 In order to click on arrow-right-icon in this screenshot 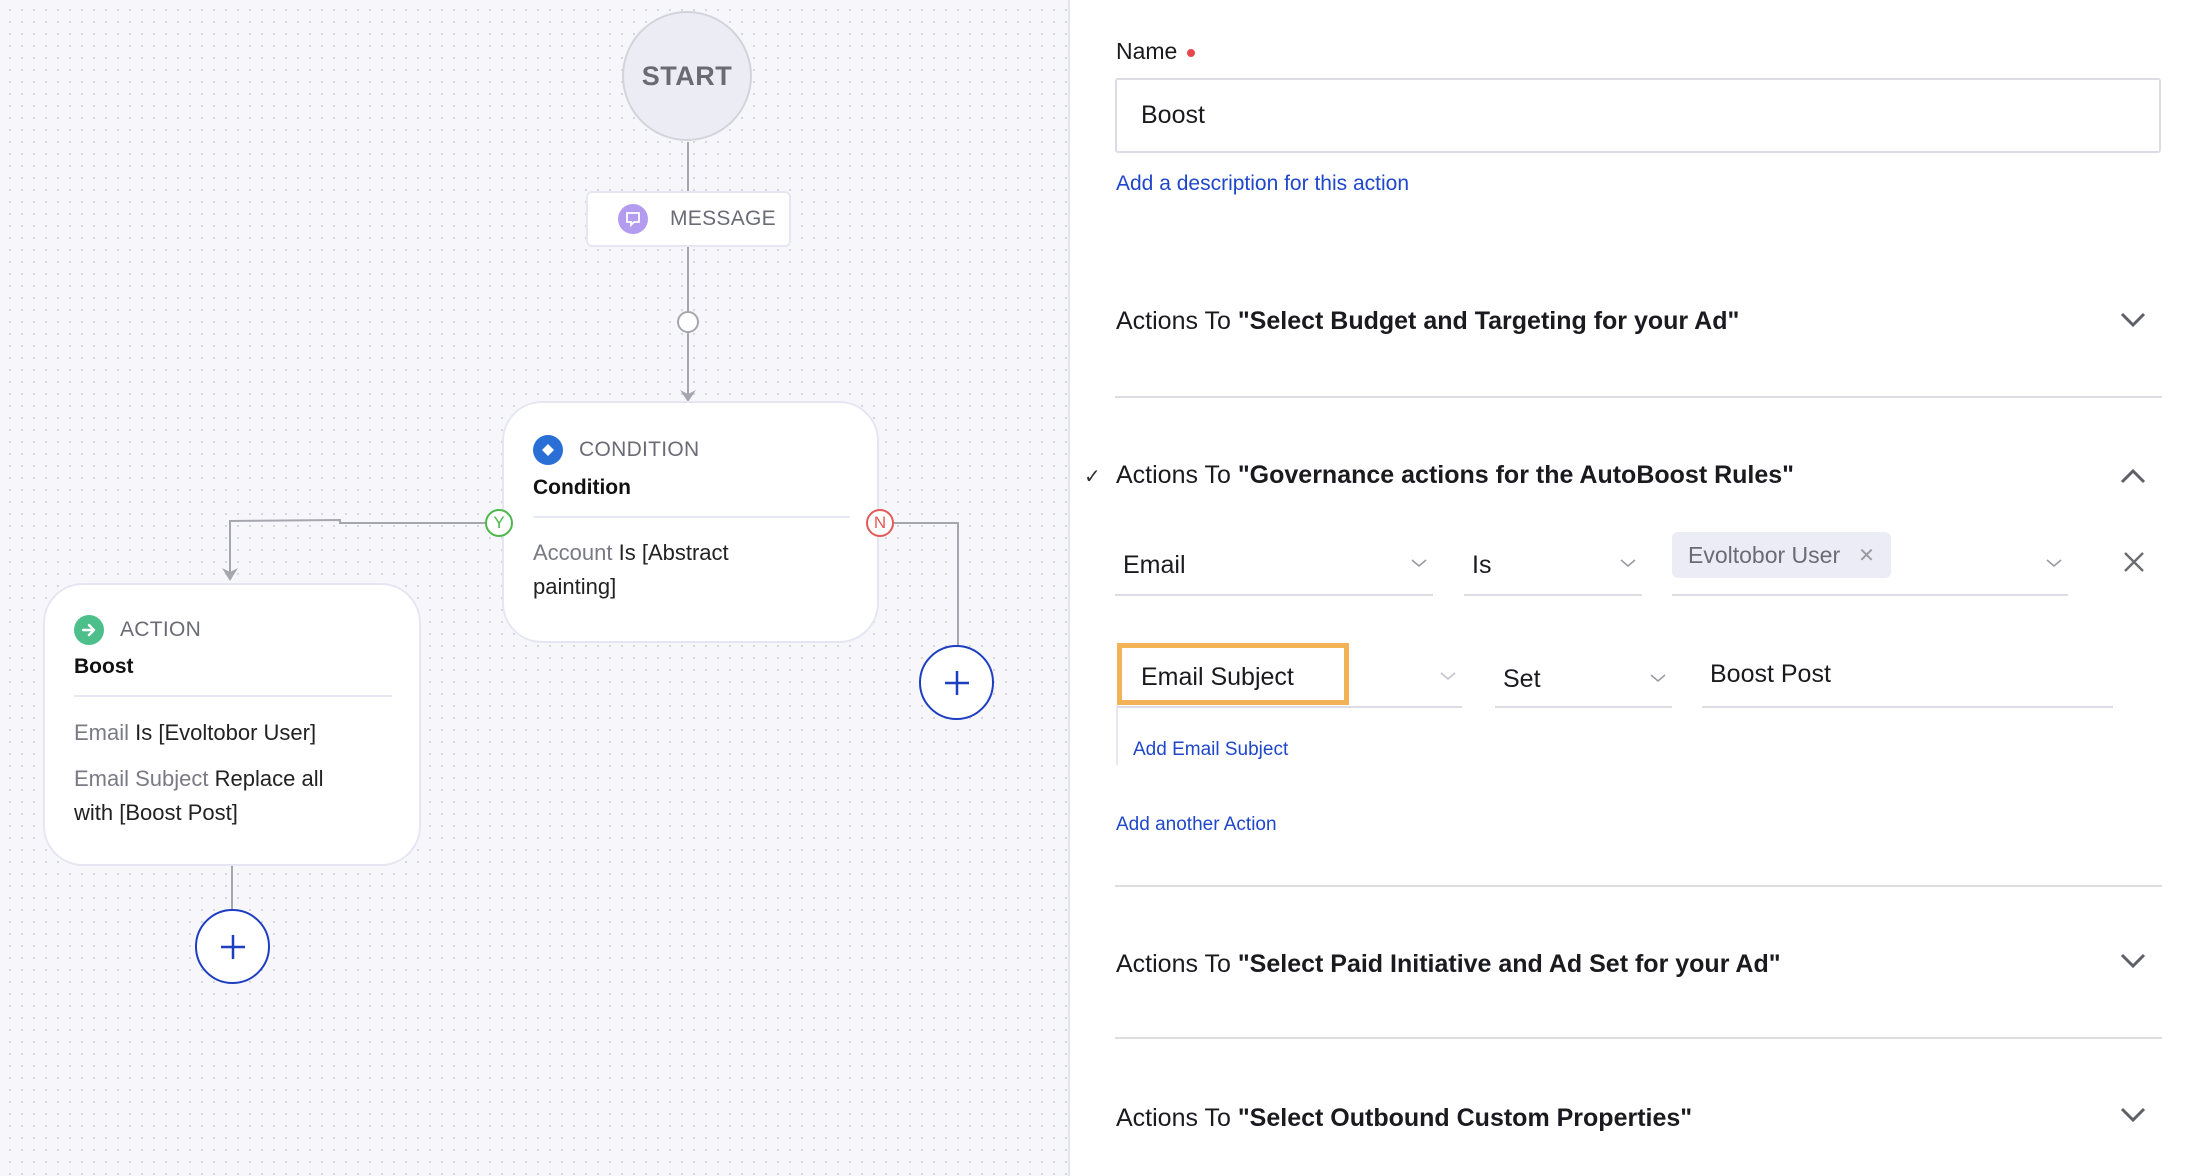, I will do `click(89, 630)`.